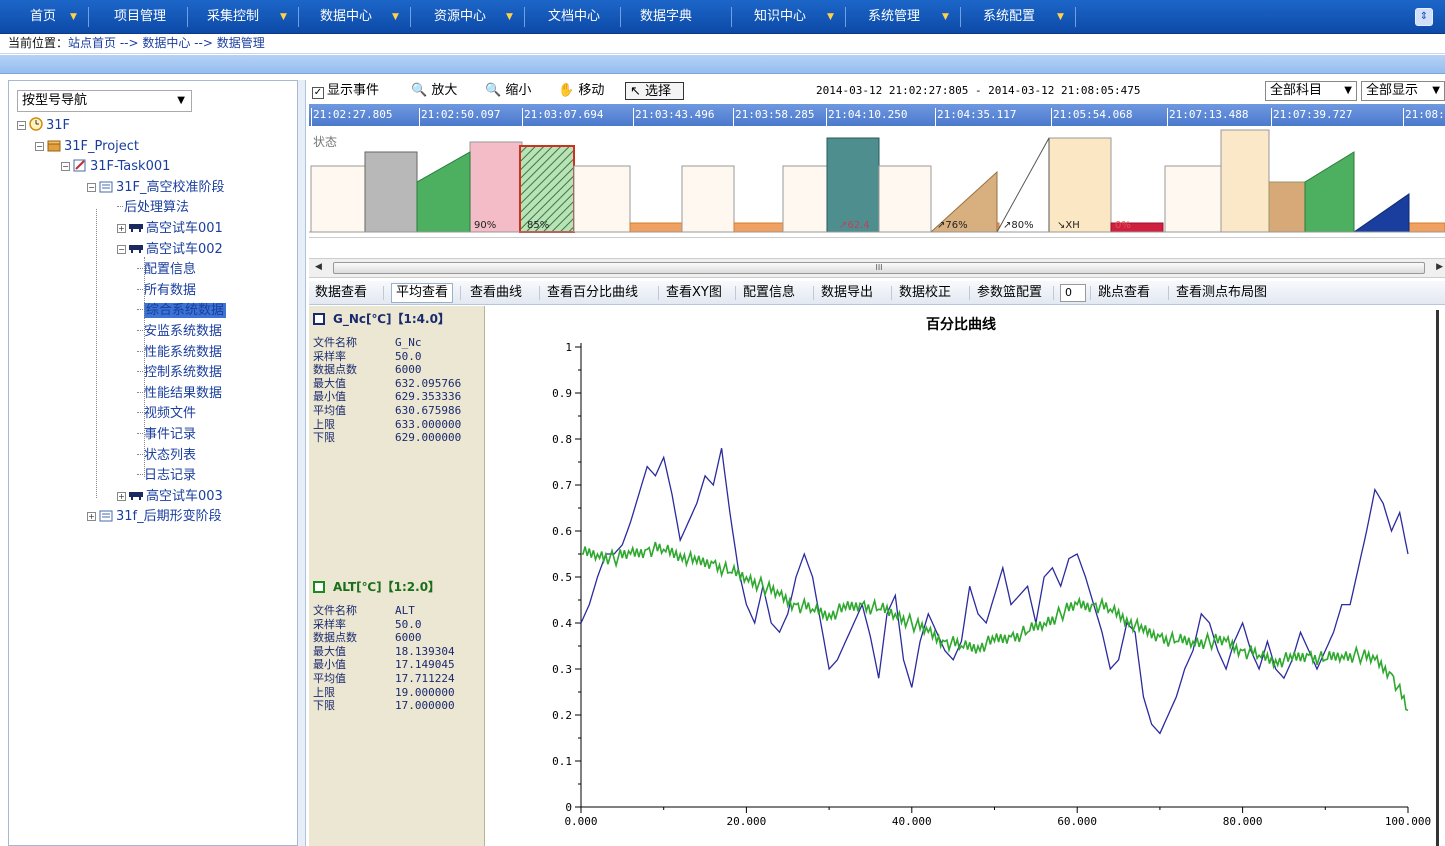 The height and width of the screenshot is (846, 1445). I want to click on tree-node: 综合系统数据, so click(182, 312).